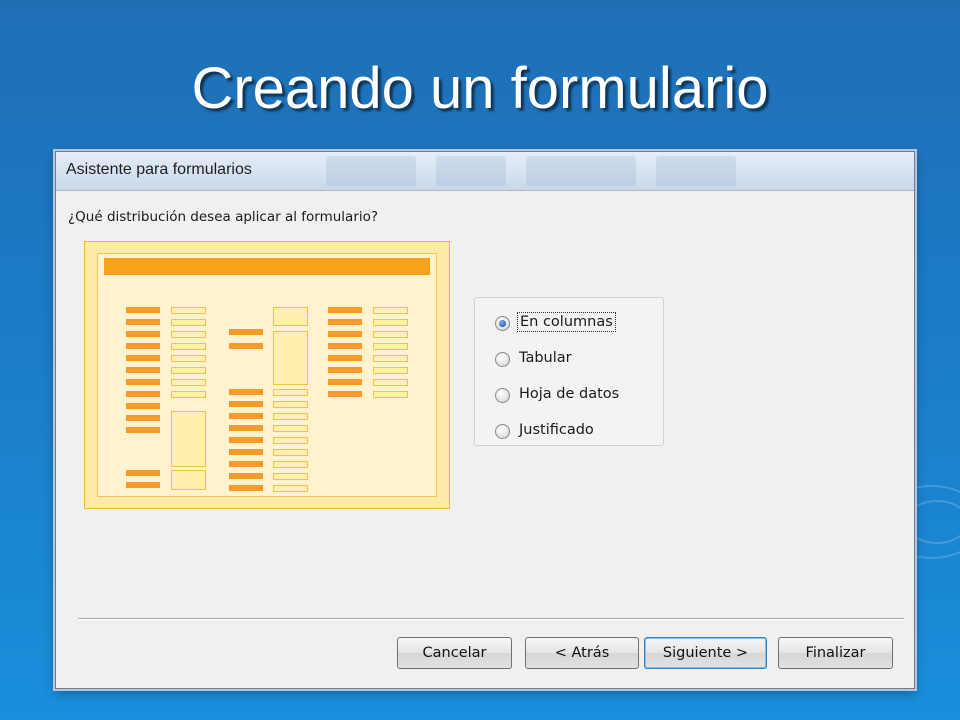 This screenshot has height=720, width=960. Describe the element at coordinates (556, 430) in the screenshot. I see `option-label-justificado: Justificado` at that location.